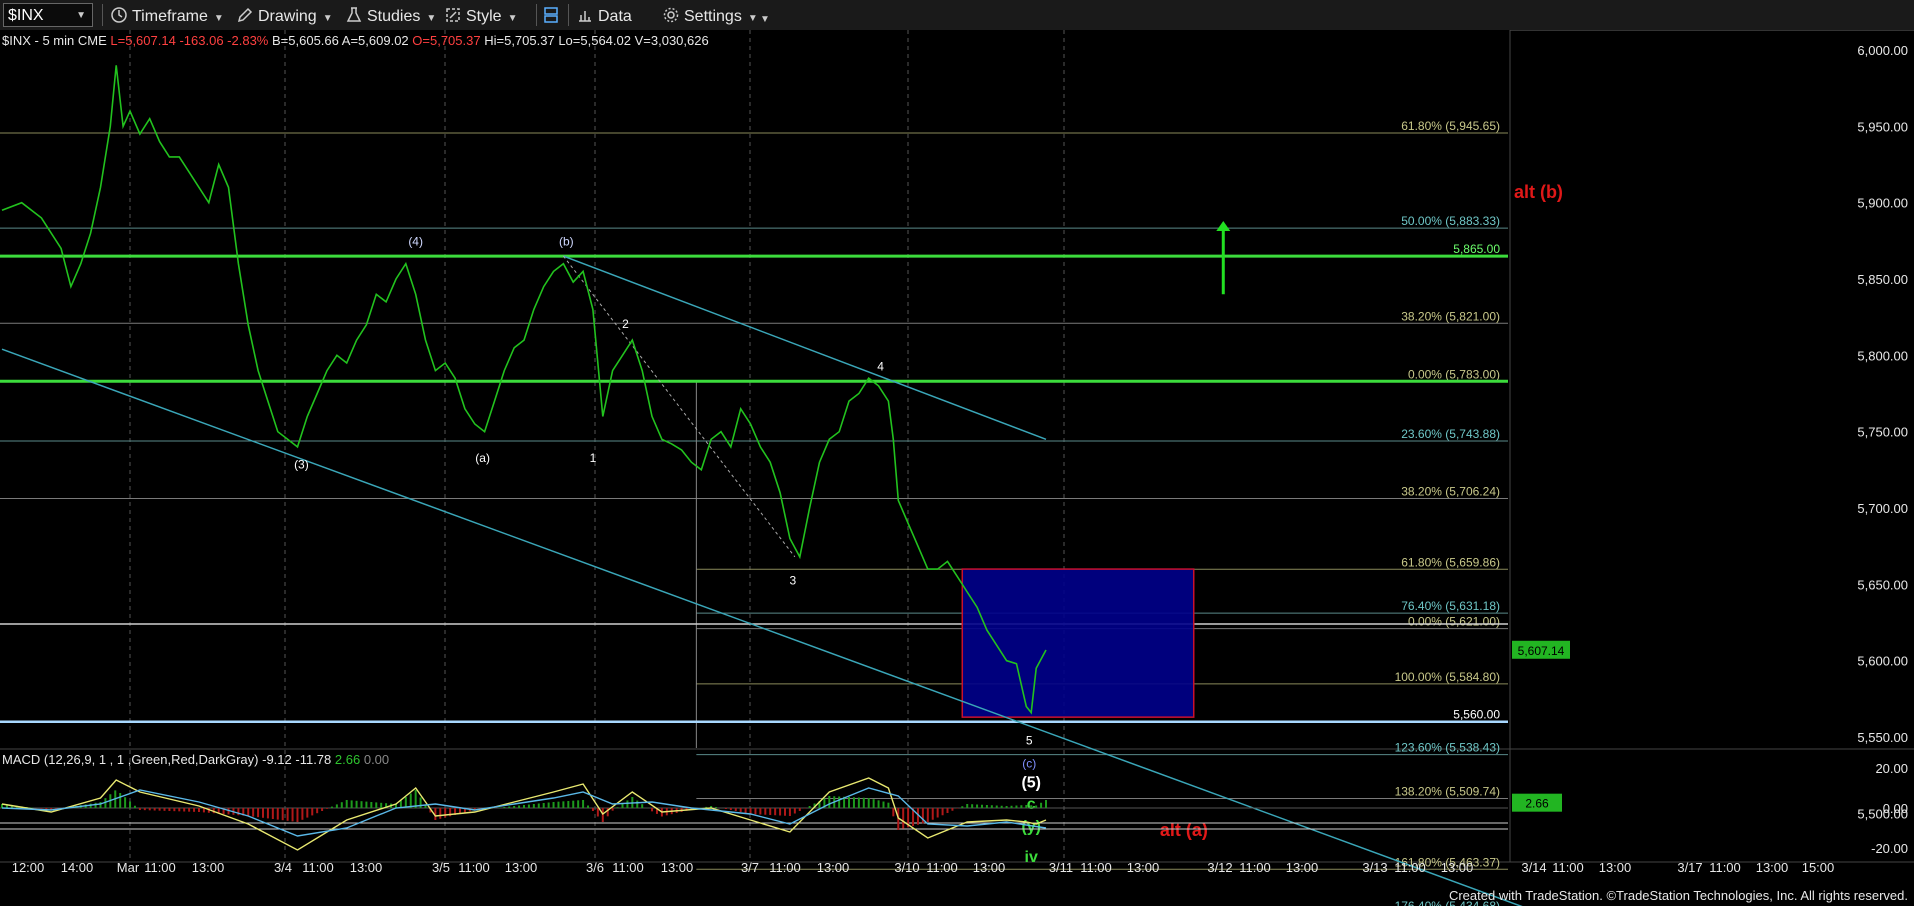 The width and height of the screenshot is (1914, 906). I want to click on fib-level-label: 123.60% (5,538.43), so click(1447, 748).